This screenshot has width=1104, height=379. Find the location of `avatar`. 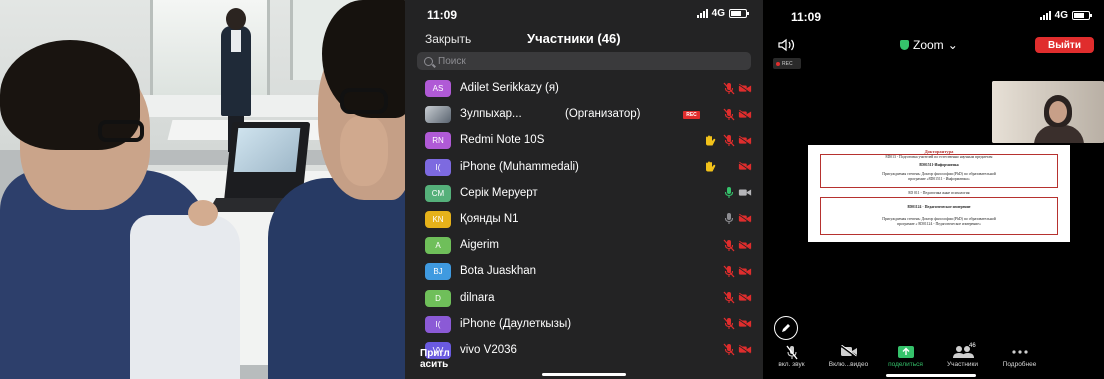

avatar is located at coordinates (438, 115).